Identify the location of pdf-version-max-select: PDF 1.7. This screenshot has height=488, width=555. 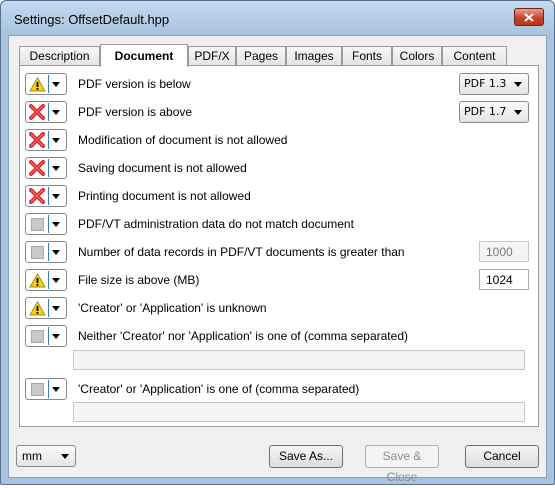
(494, 112).